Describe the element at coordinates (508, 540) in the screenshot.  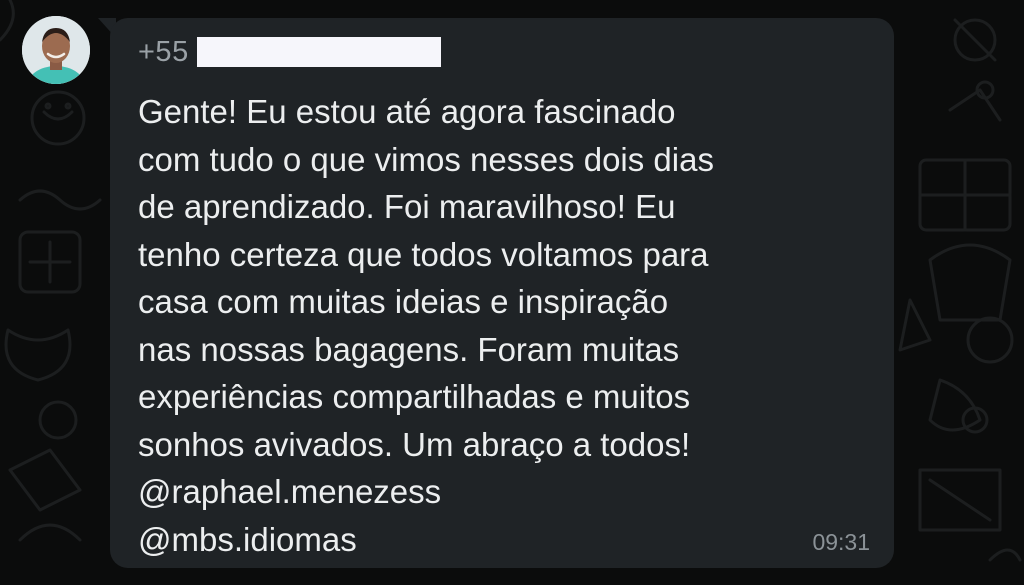
I see `mention-link: @mbs.idiomas` at that location.